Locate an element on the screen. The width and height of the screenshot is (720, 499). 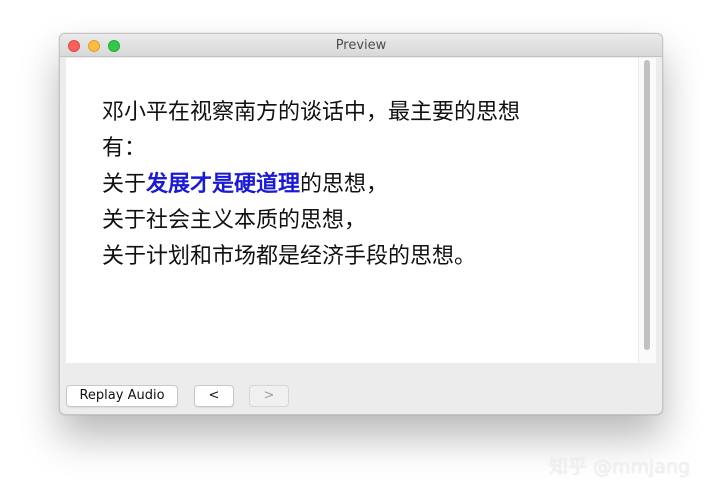
card-line-1: 邓小平在视察南方的谈话中，最主要的思想 is located at coordinates (311, 112).